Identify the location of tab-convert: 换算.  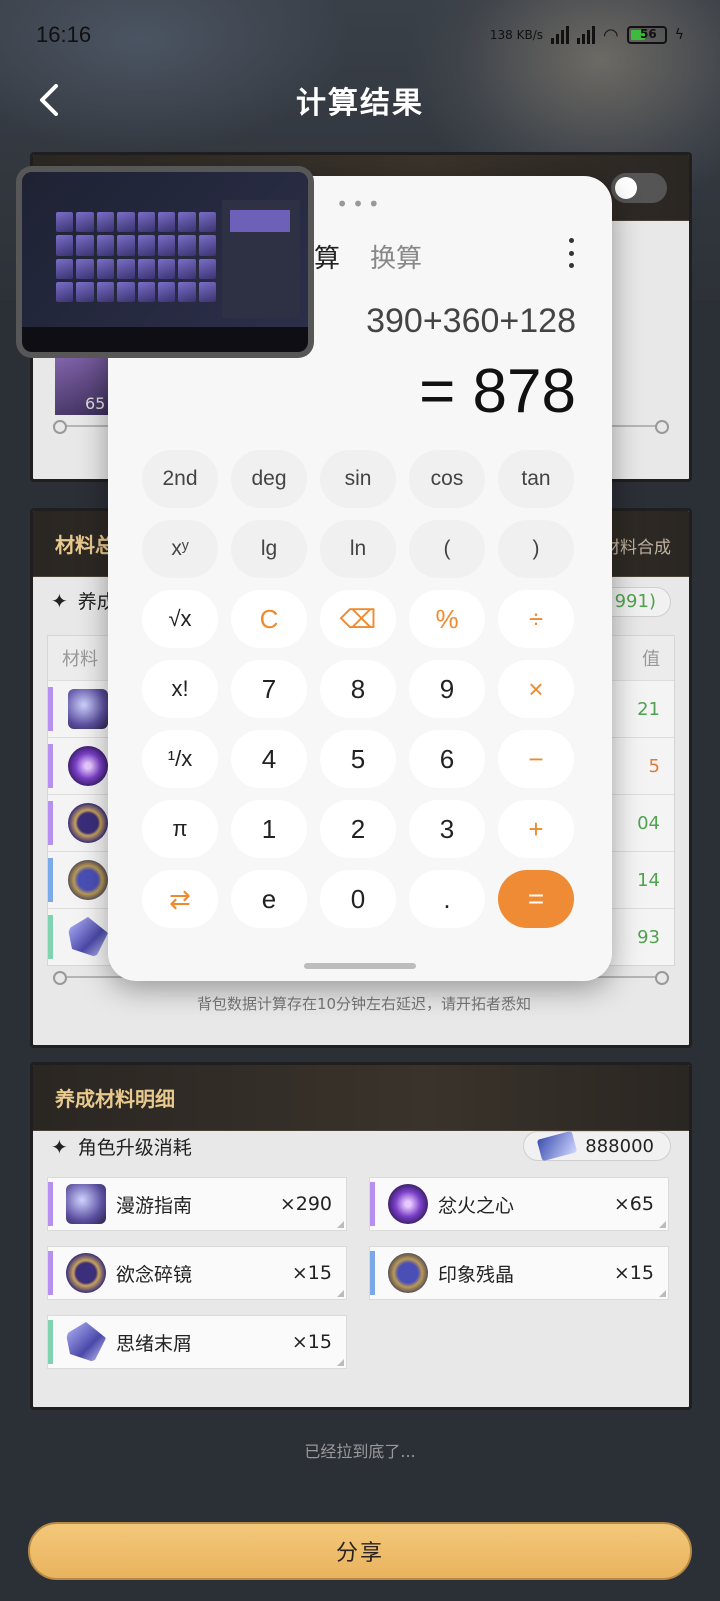
(396, 256).